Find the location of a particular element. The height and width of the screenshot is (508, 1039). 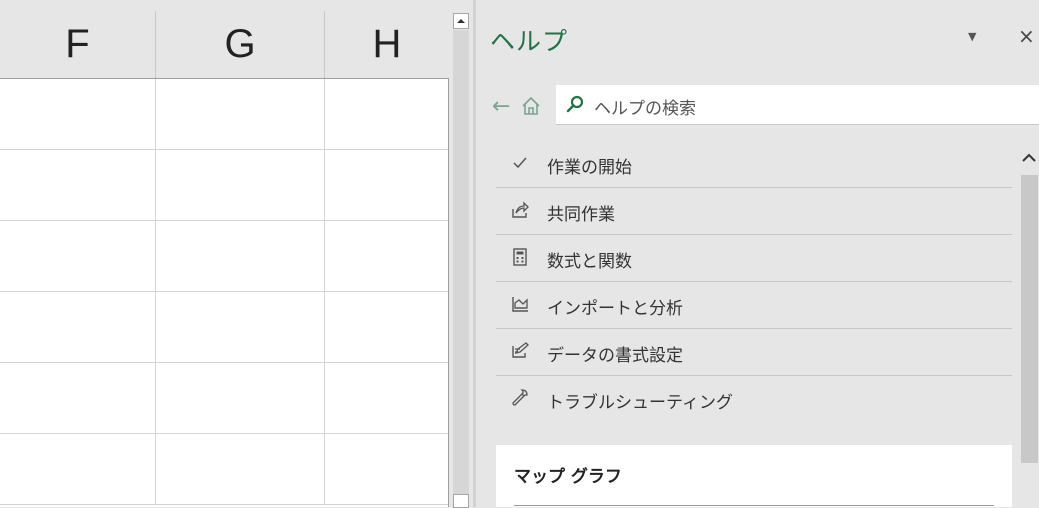

topic-label: インポートと分析 is located at coordinates (615, 309).